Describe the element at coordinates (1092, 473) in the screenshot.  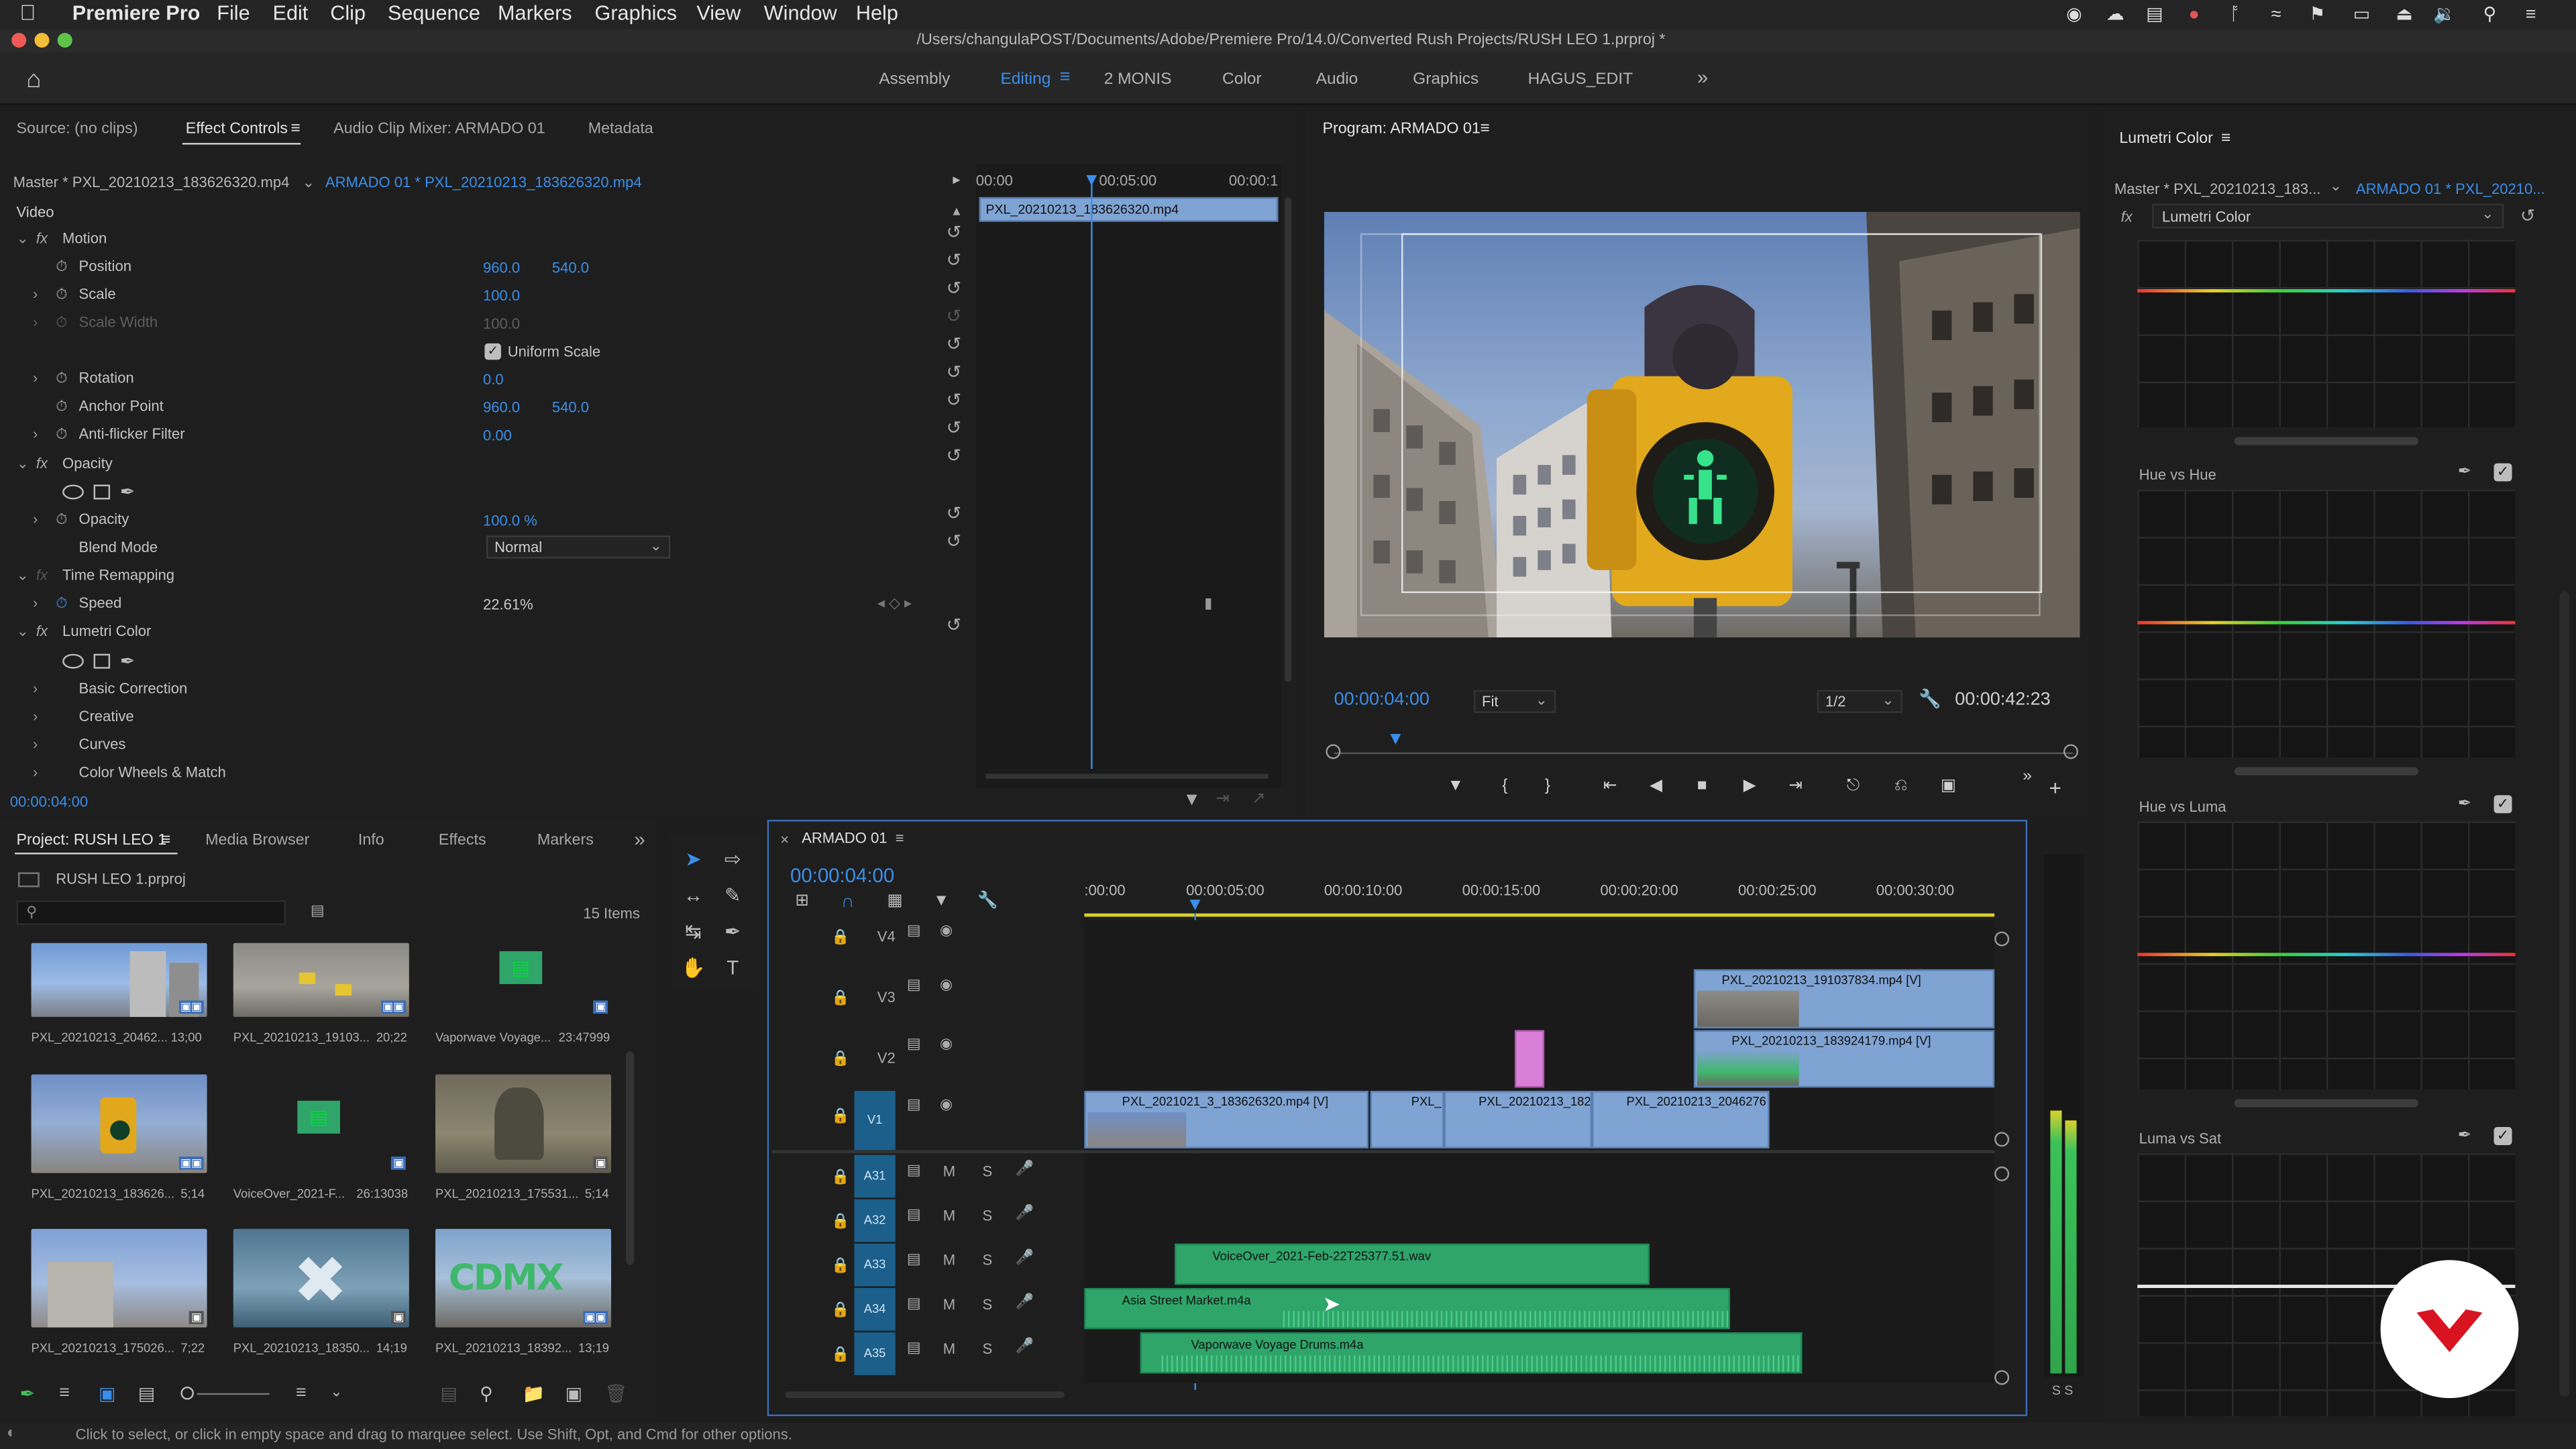
I see `ec-playhead` at that location.